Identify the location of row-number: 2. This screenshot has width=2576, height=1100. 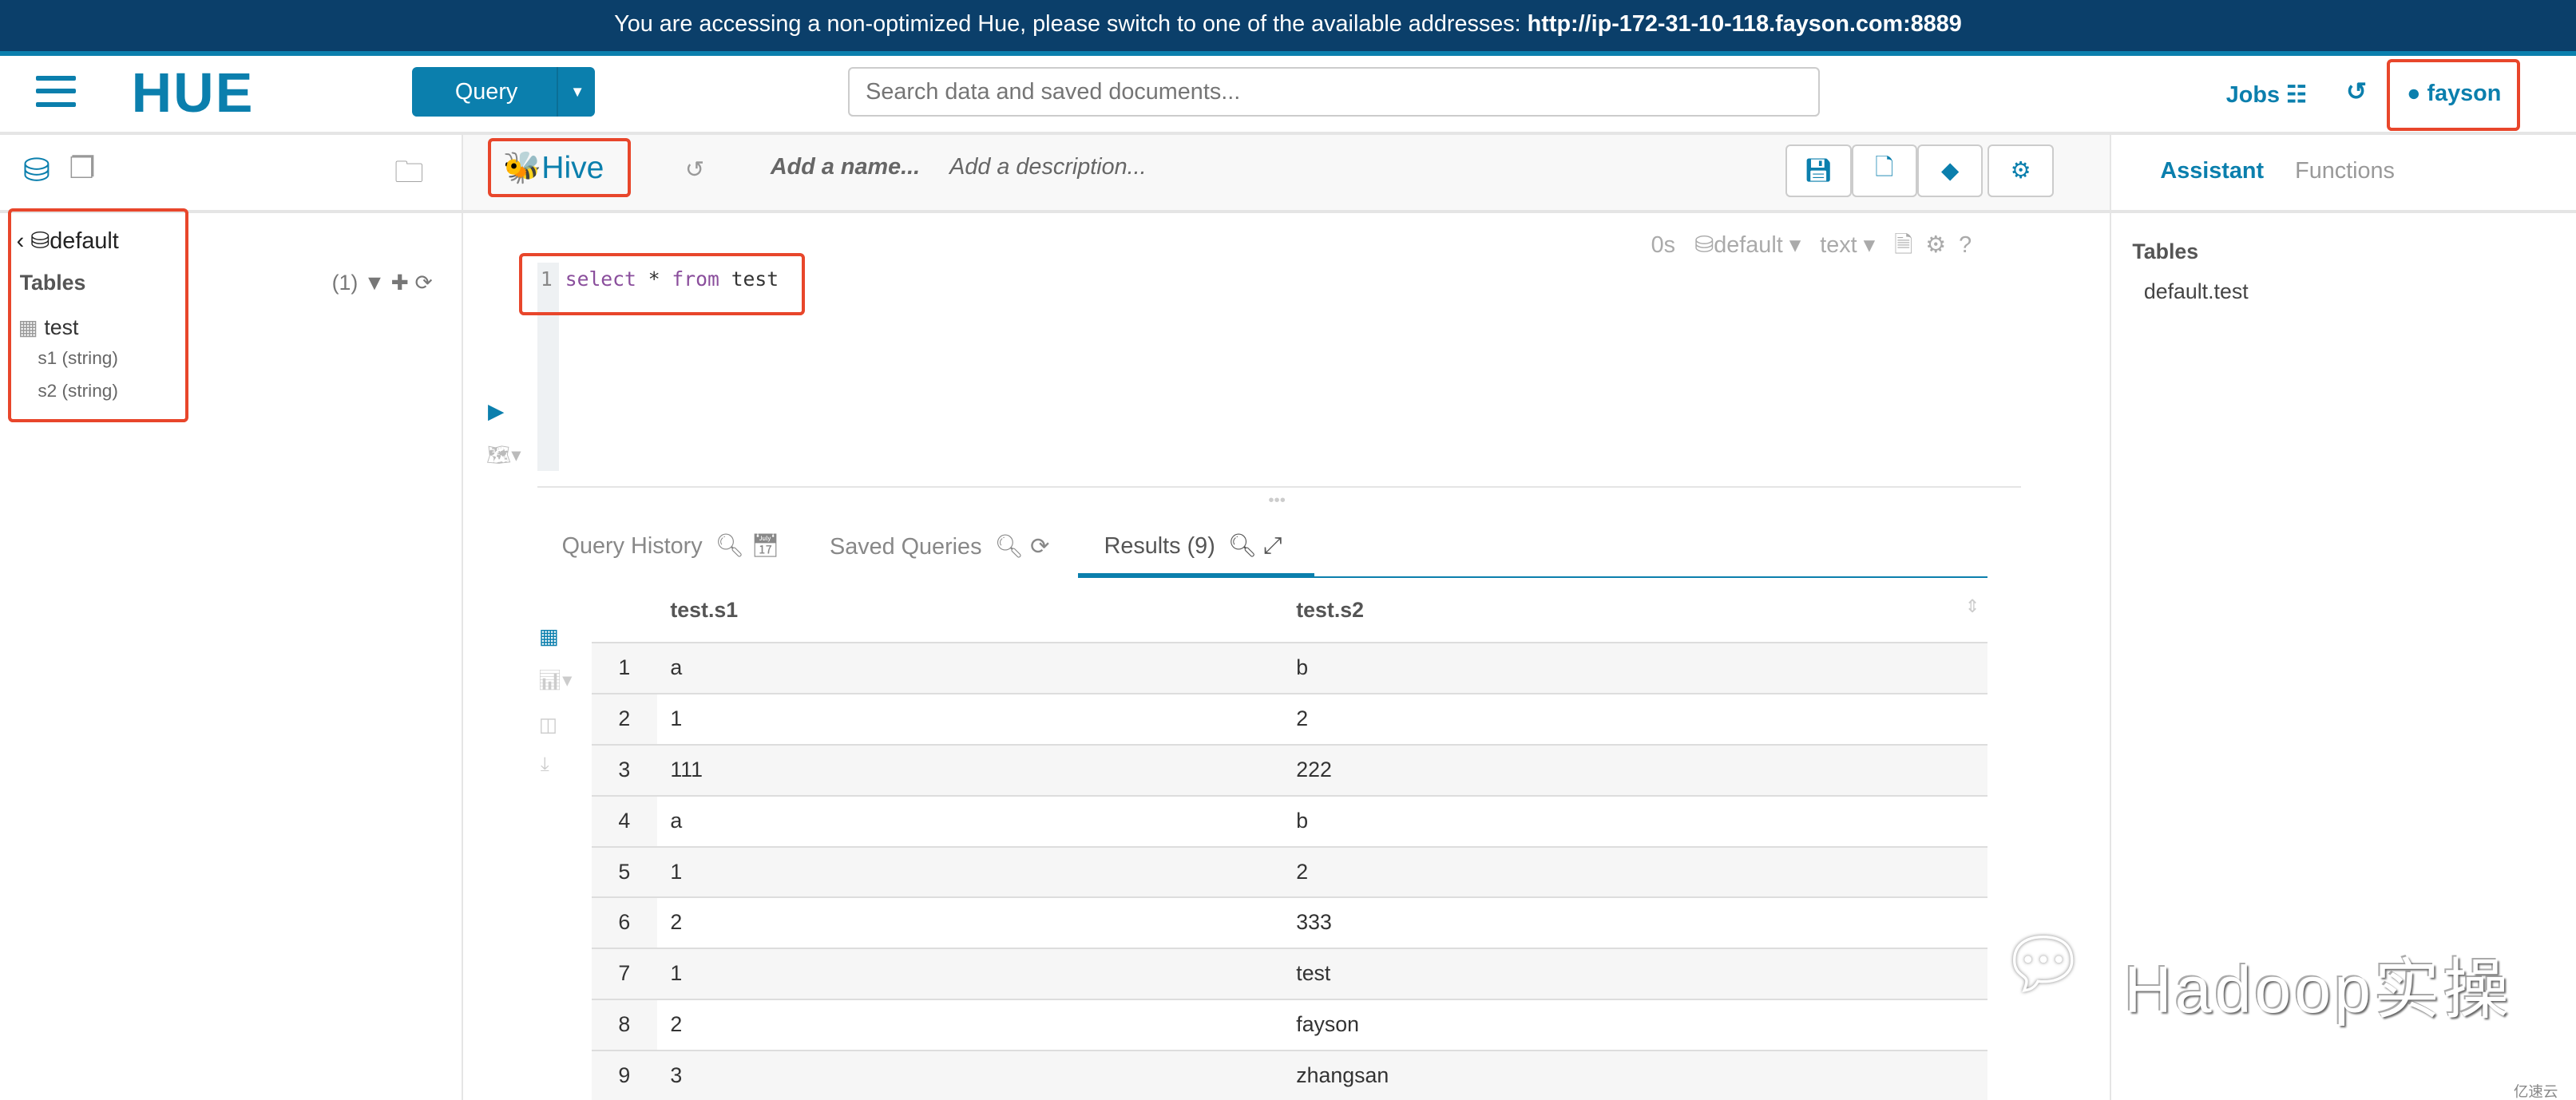
(624, 719).